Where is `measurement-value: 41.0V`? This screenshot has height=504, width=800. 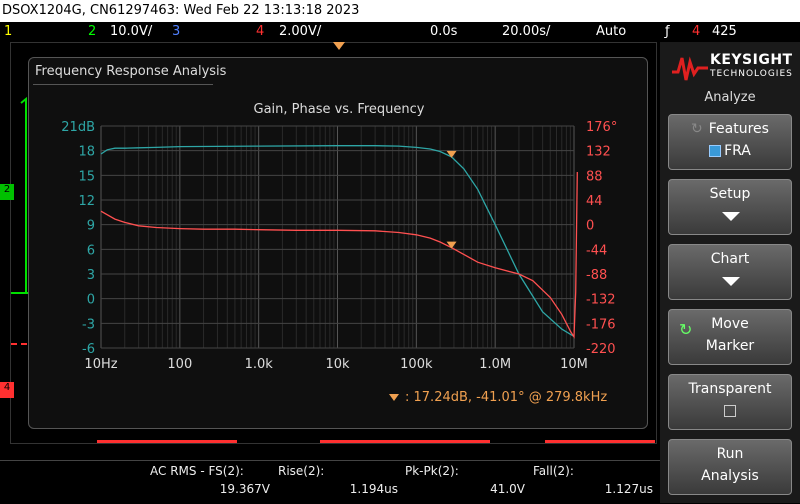 measurement-value: 41.0V is located at coordinates (507, 489).